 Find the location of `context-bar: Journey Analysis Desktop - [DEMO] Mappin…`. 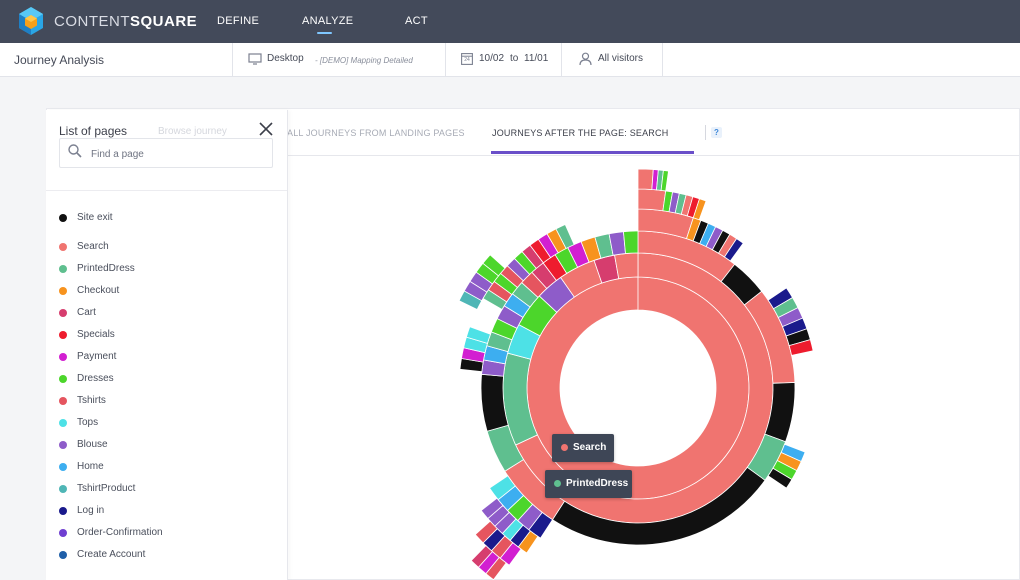

context-bar: Journey Analysis Desktop - [DEMO] Mappin… is located at coordinates (510, 60).